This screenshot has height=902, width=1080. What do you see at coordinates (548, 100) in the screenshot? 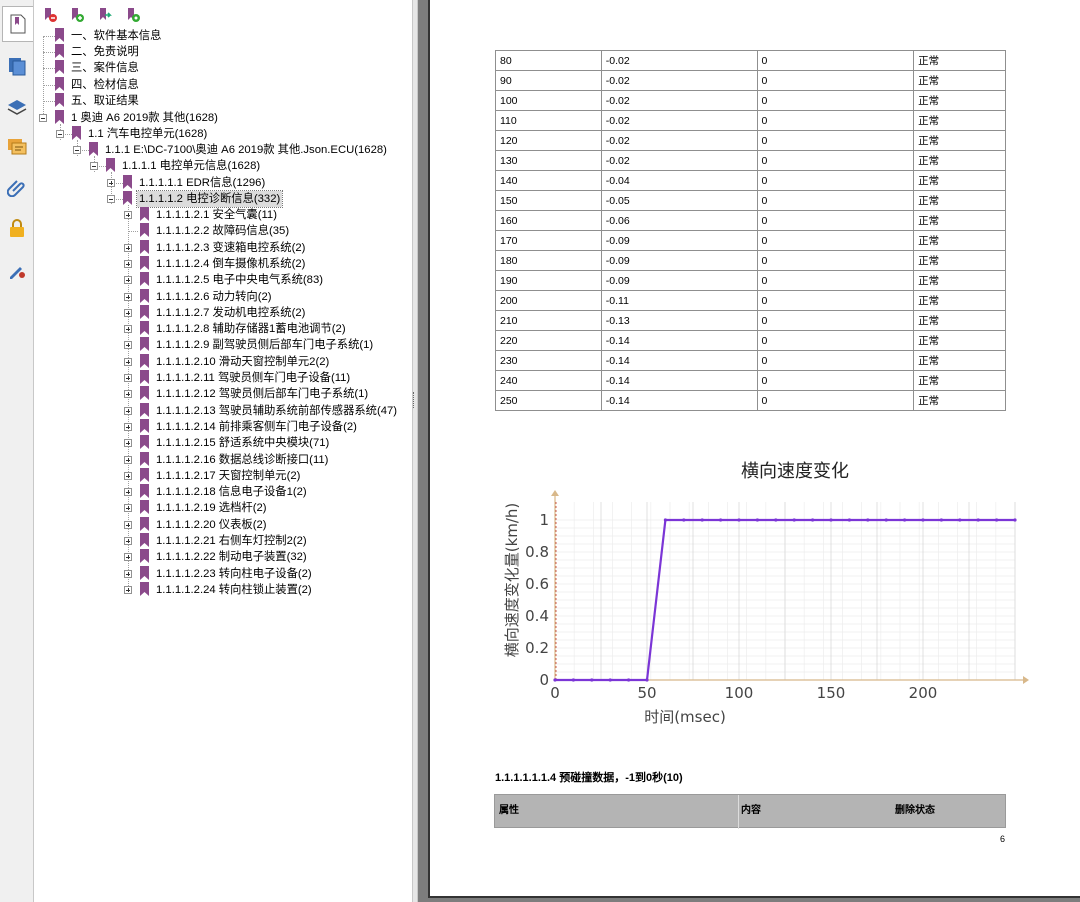
I see `table-cell: 100` at bounding box center [548, 100].